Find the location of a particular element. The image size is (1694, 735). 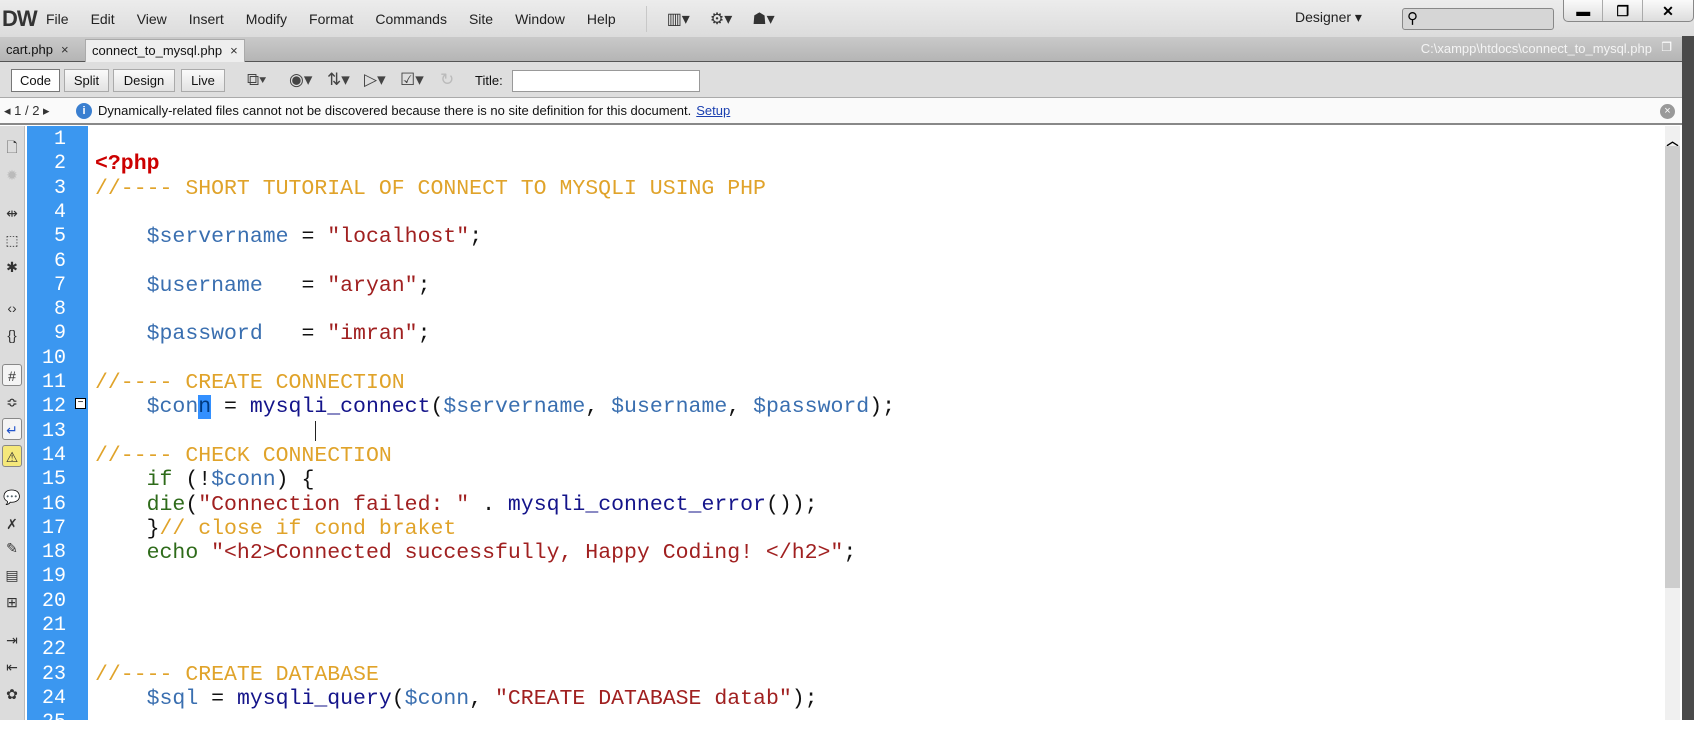

multiscreen-icon: ⧉▾ is located at coordinates (256, 80).